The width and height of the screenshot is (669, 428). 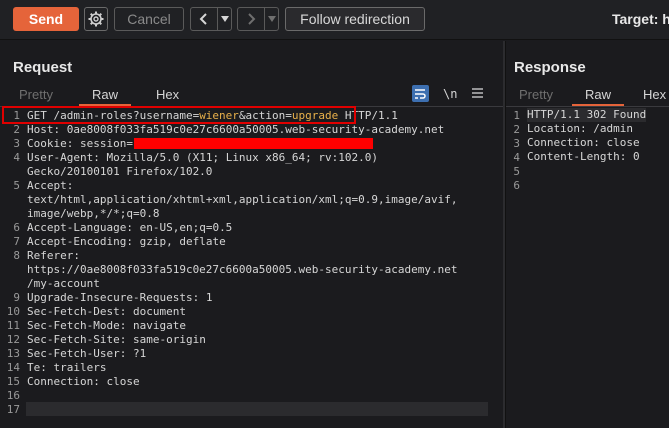 What do you see at coordinates (80, 325) in the screenshot?
I see `header-name: Sec-Fetch-Mode:` at bounding box center [80, 325].